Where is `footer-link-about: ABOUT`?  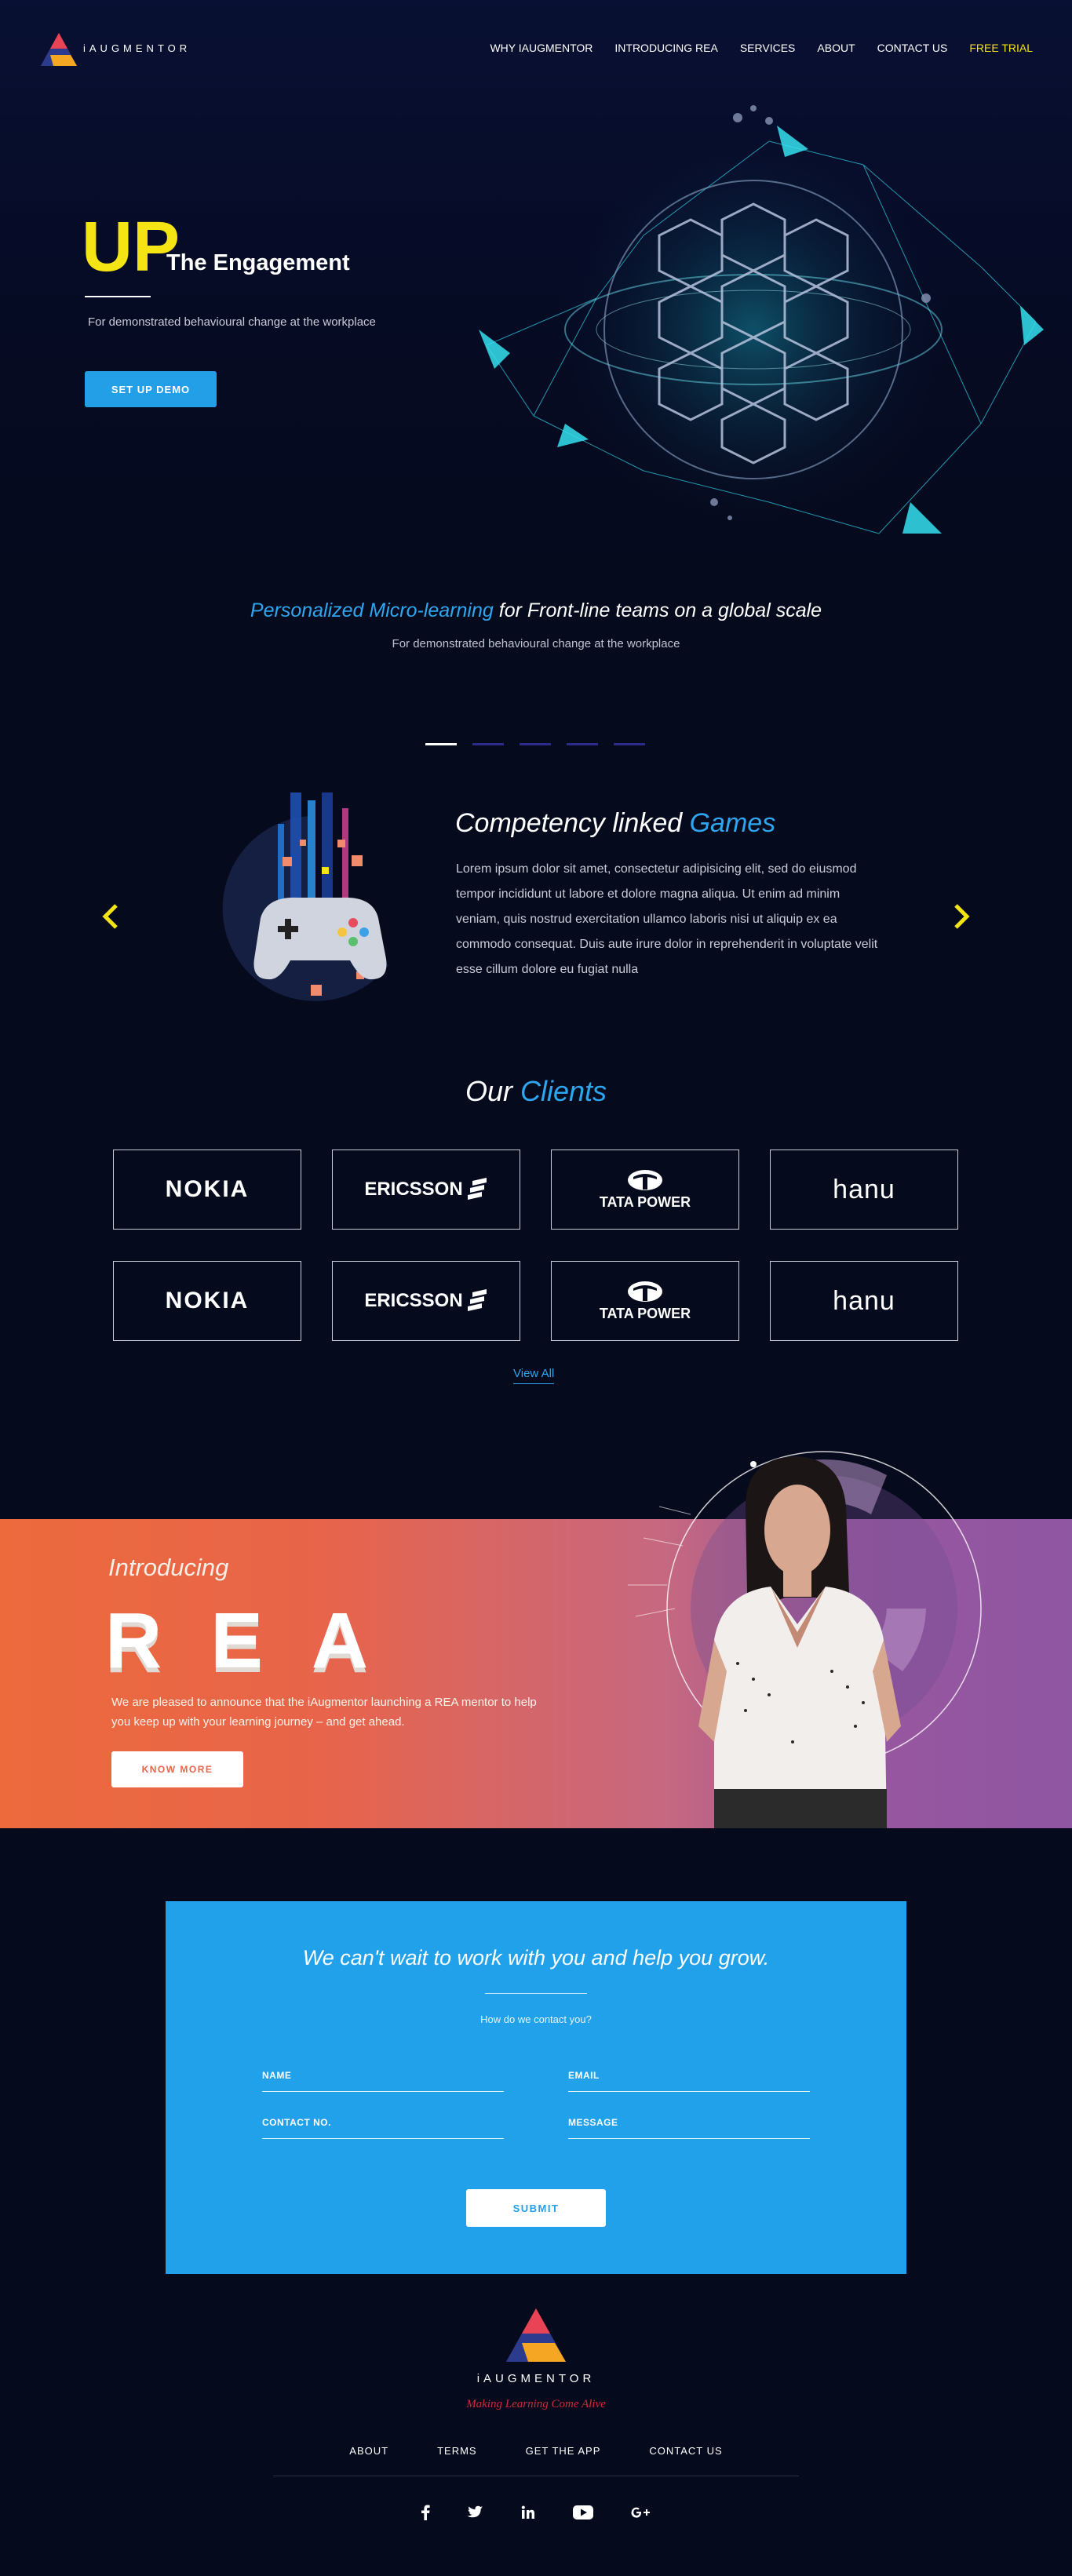
footer-link-about: ABOUT is located at coordinates (368, 2451).